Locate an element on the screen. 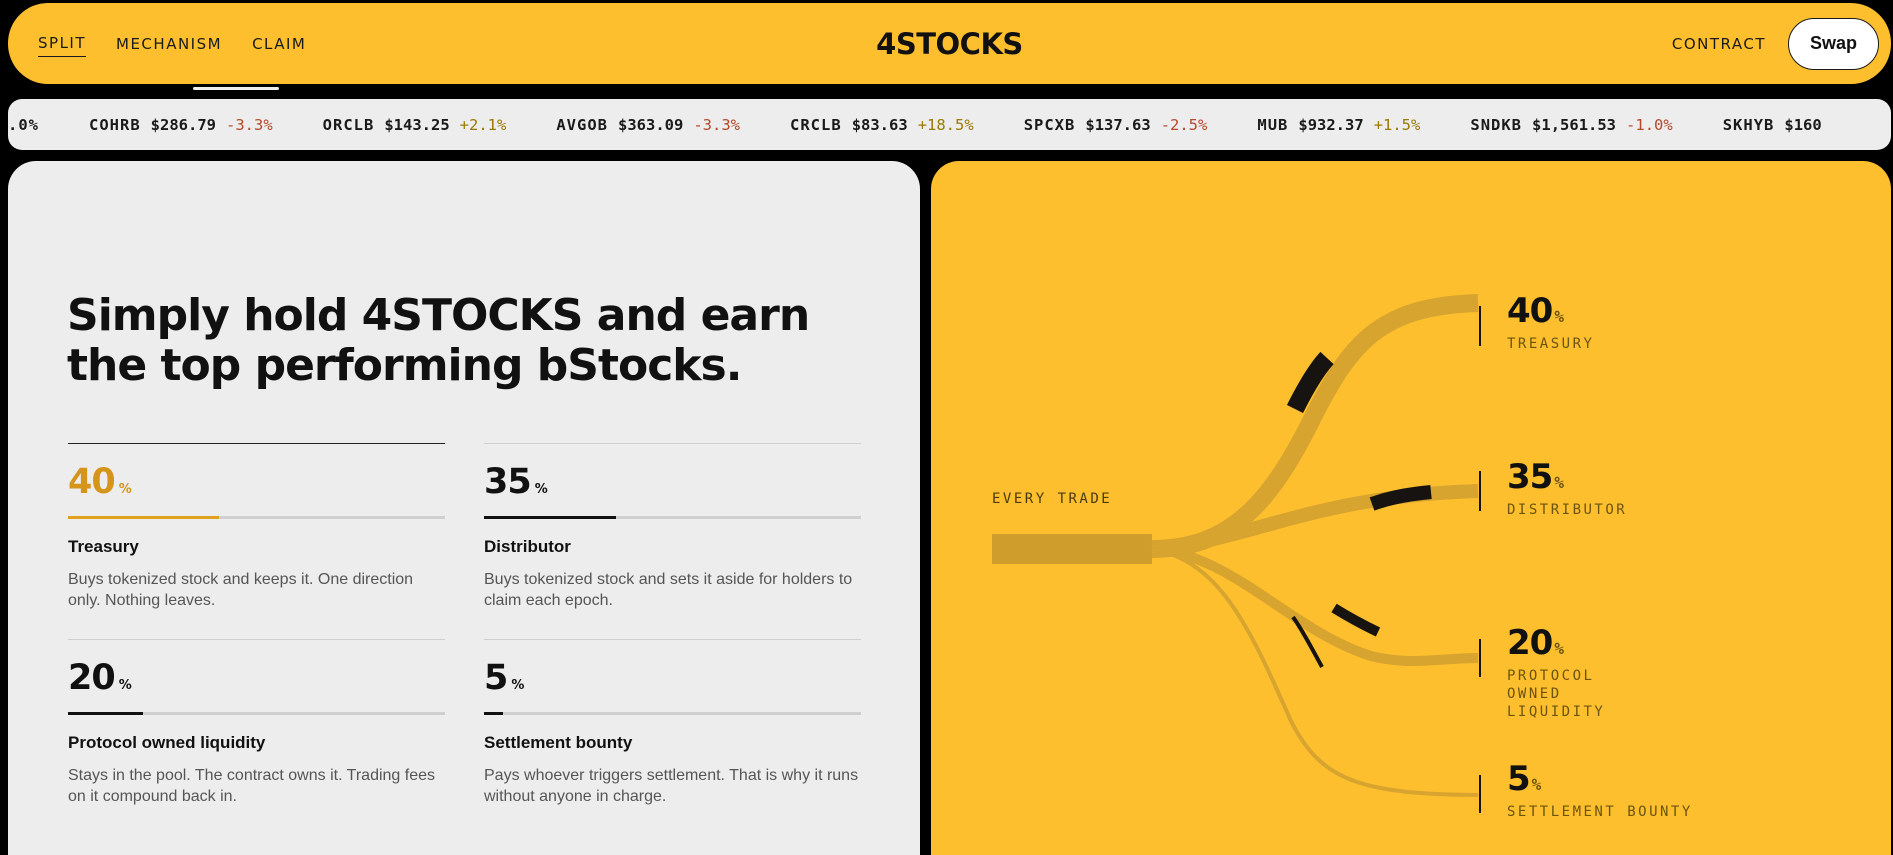 The width and height of the screenshot is (1893, 855). target-value-row: 40 % is located at coordinates (1627, 311).